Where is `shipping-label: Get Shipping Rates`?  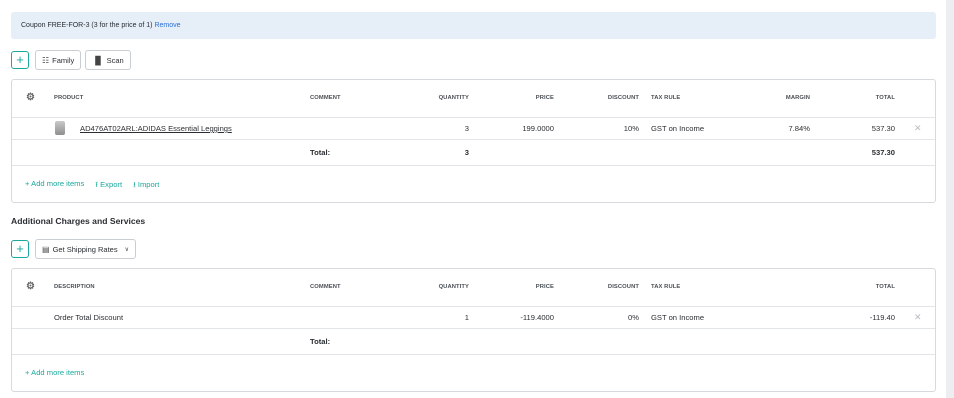 shipping-label: Get Shipping Rates is located at coordinates (85, 249).